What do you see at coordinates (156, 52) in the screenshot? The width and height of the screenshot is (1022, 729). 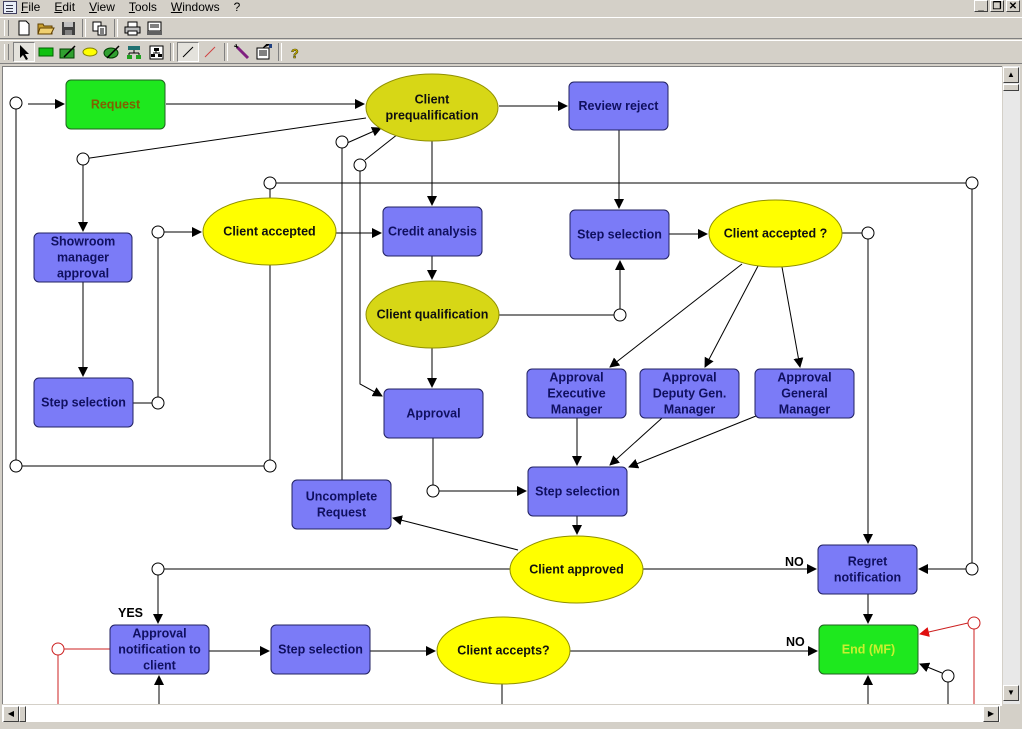 I see `org-chart-icon` at bounding box center [156, 52].